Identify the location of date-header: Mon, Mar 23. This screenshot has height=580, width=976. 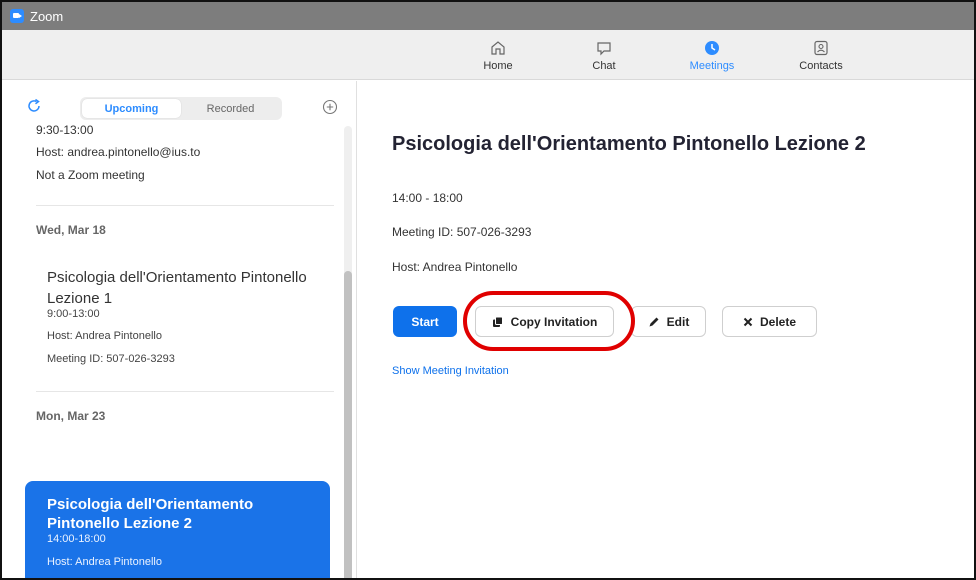
(71, 416).